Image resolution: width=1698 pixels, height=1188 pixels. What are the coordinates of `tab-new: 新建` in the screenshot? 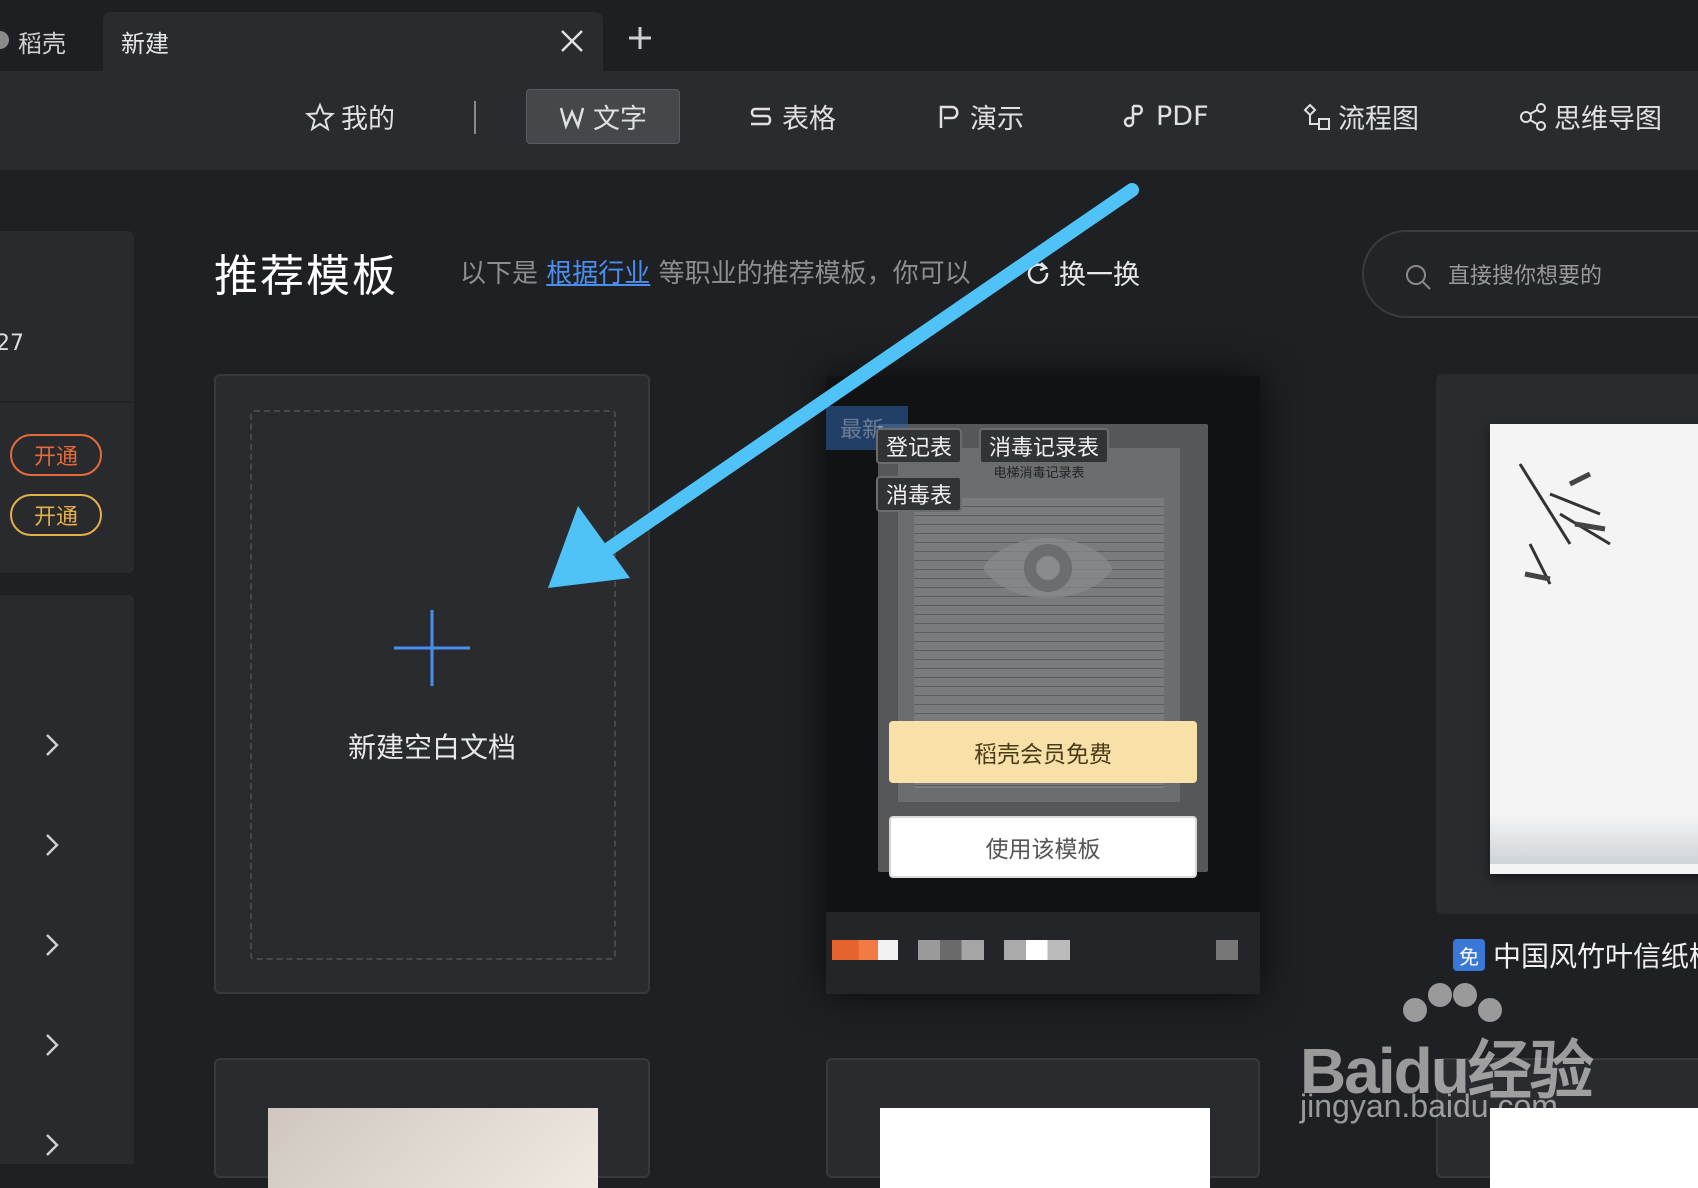 It's located at (353, 41).